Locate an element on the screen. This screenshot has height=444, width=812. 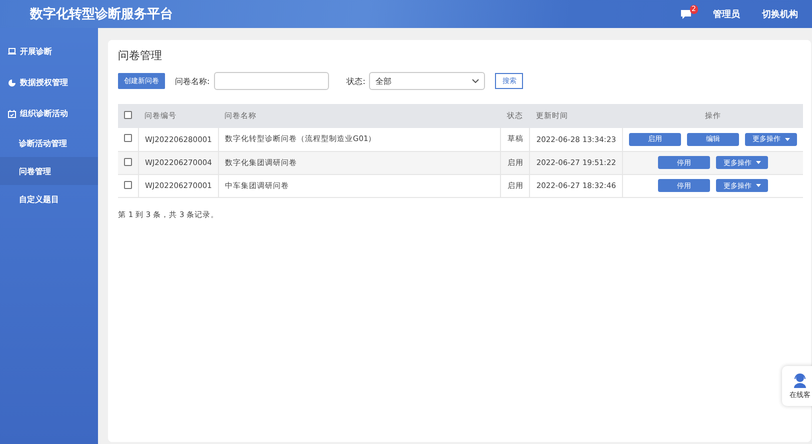
sidebar-item: 数据授权管理 is located at coordinates (49, 82).